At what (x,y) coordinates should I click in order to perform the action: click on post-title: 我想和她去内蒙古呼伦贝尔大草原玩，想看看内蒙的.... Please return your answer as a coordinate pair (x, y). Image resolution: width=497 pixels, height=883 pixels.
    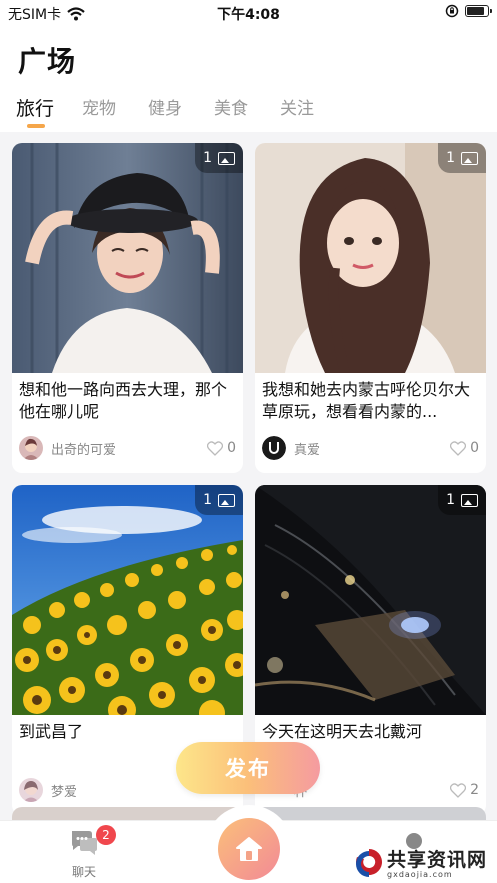
    Looking at the image, I should click on (366, 400).